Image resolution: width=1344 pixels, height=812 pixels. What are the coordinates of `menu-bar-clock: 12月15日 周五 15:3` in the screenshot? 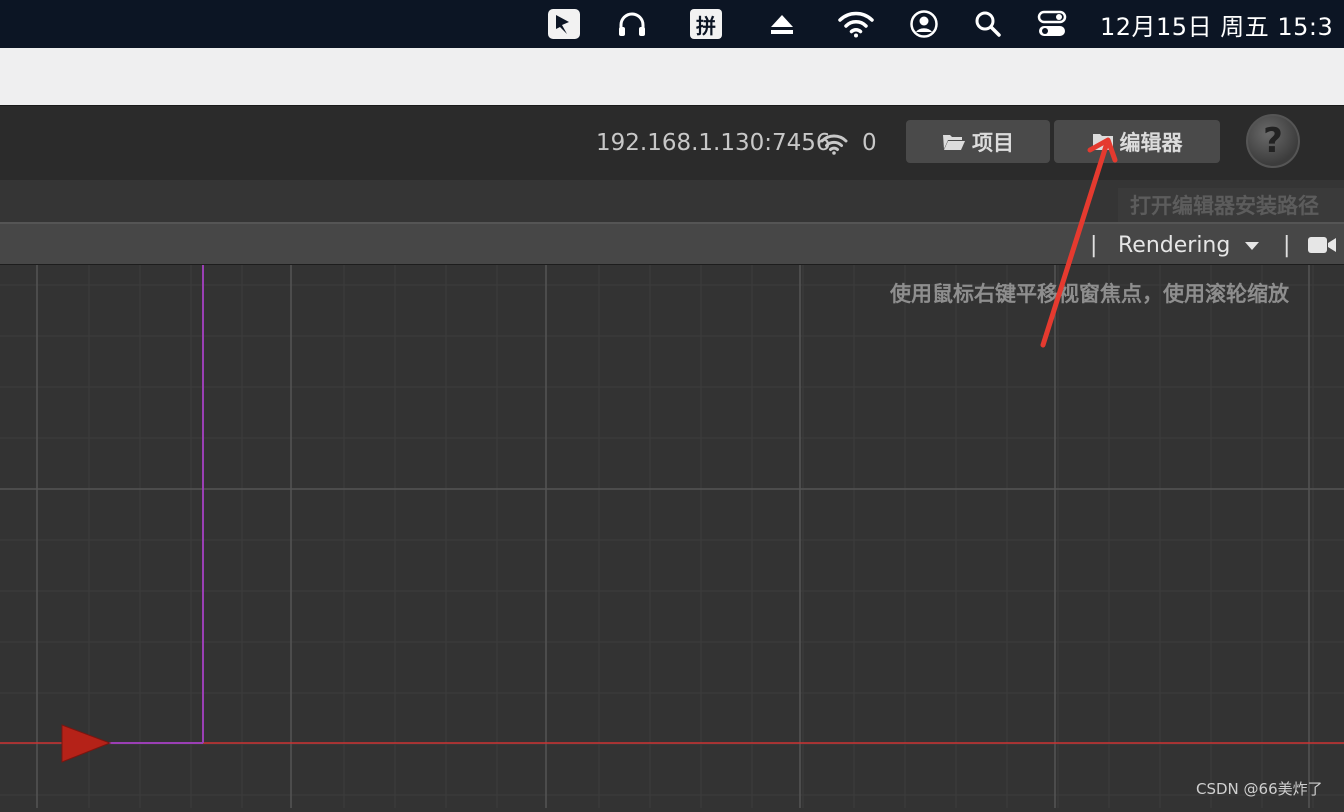 It's located at (1216, 24).